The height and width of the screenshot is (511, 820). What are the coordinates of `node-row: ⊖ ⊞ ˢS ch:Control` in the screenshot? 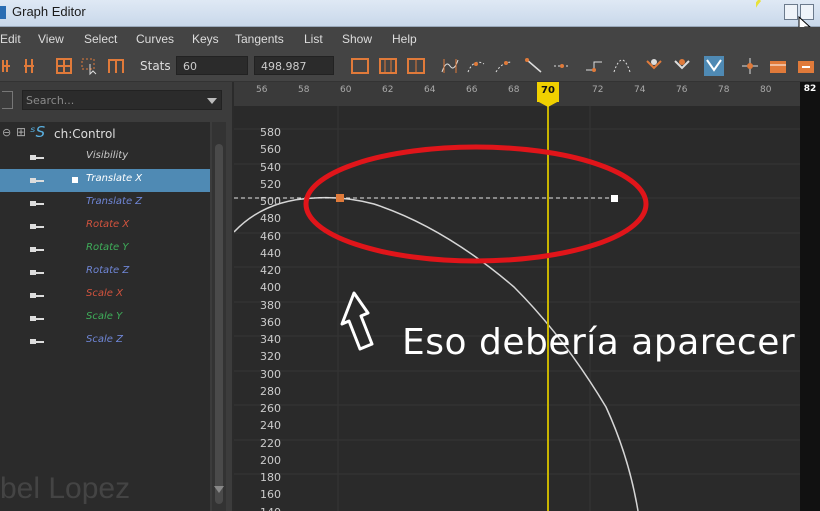 It's located at (105, 134).